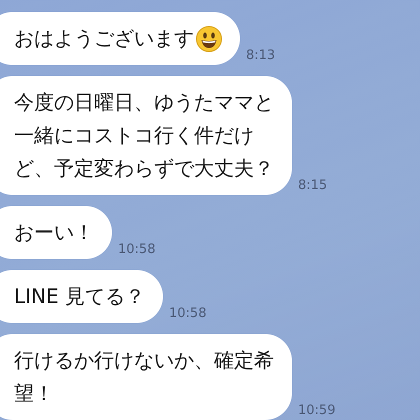 Image resolution: width=420 pixels, height=420 pixels. Describe the element at coordinates (134, 135) in the screenshot. I see `message-text: 一緒にコストコ行く件だけ` at that location.